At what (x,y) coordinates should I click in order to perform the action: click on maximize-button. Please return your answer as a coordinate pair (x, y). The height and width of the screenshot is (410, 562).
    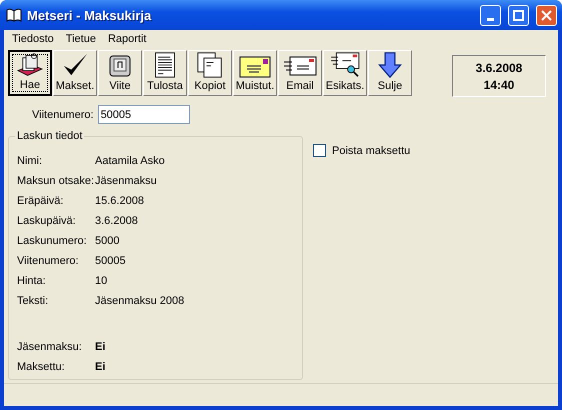
    Looking at the image, I should click on (518, 15).